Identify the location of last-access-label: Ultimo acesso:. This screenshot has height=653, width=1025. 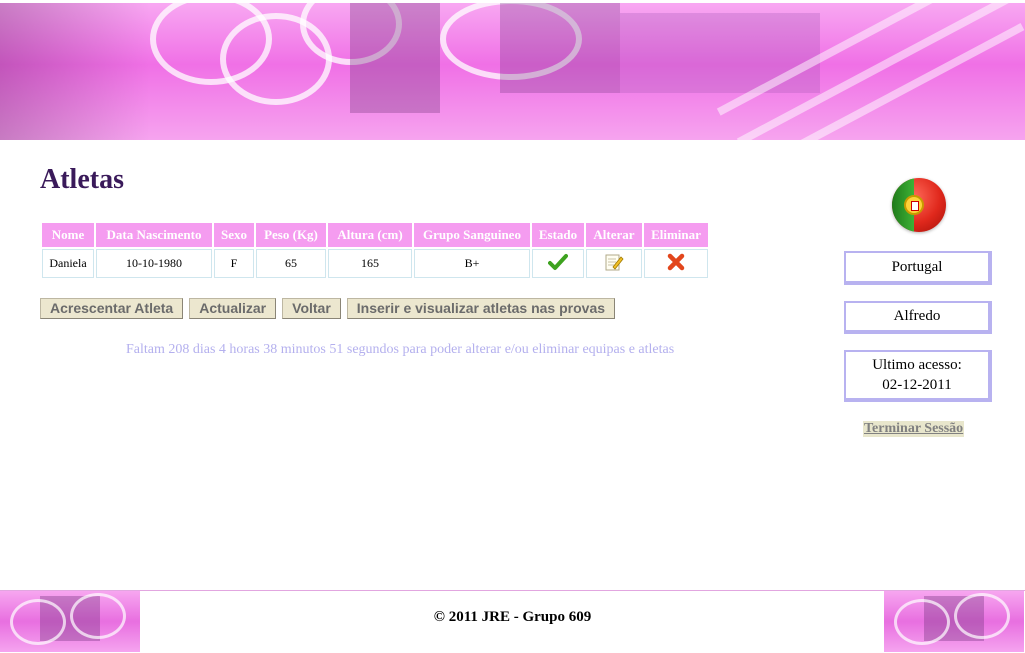
(917, 365).